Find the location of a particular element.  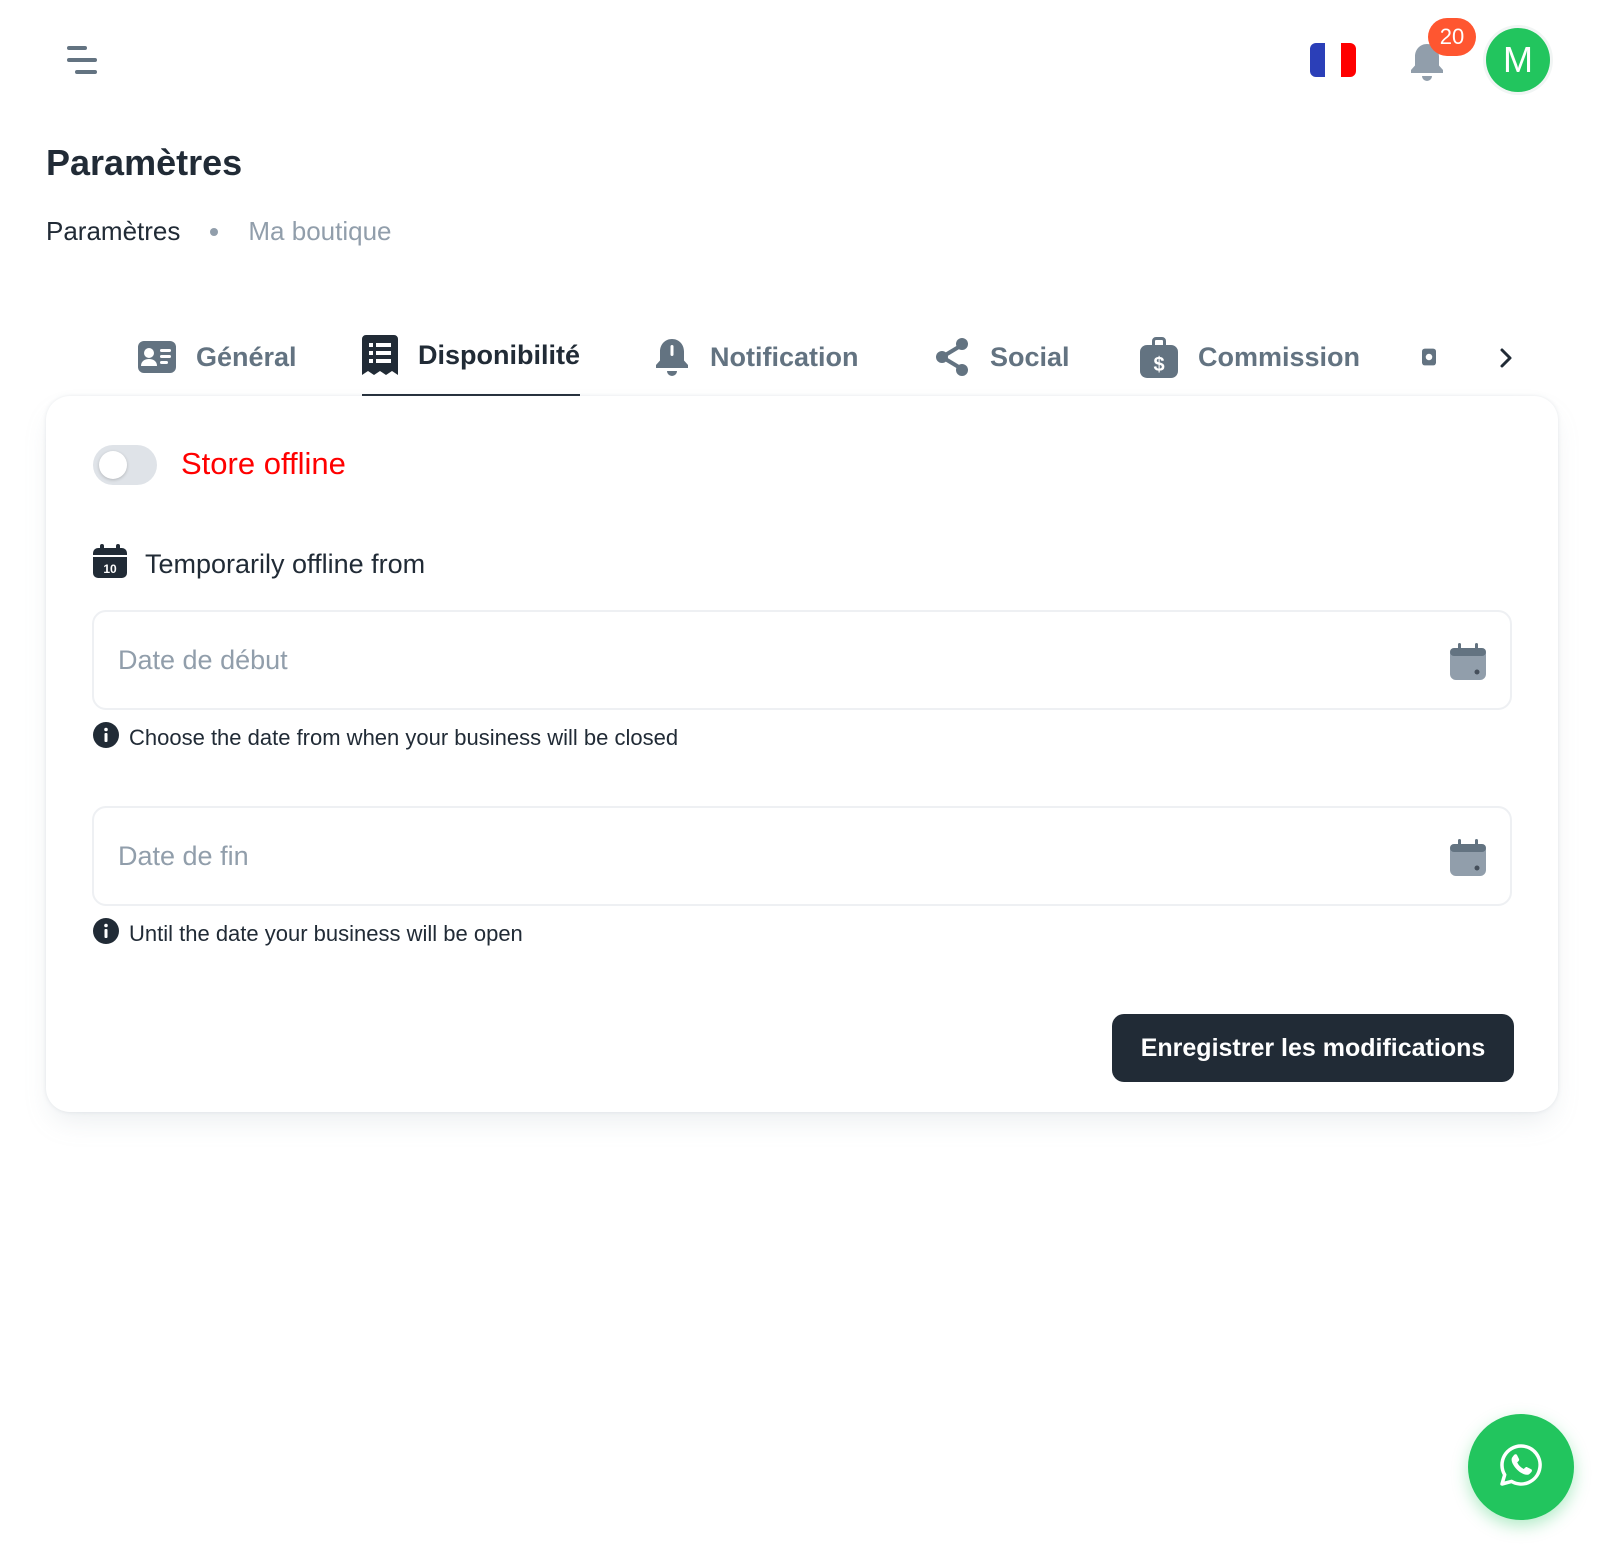

share-icon is located at coordinates (952, 357).